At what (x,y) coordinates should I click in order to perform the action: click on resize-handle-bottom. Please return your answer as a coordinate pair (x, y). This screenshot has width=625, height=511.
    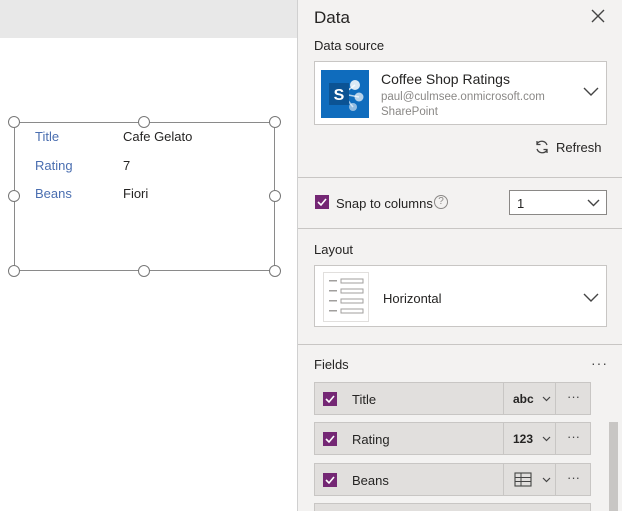
    Looking at the image, I should click on (144, 271).